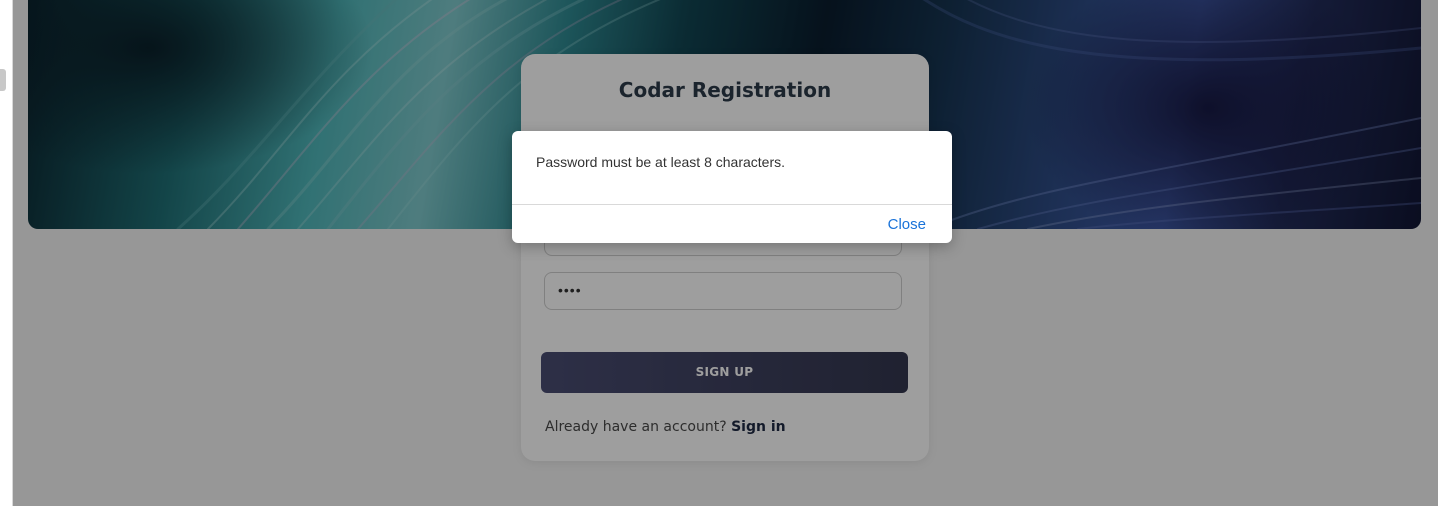 Image resolution: width=1438 pixels, height=506 pixels. Describe the element at coordinates (907, 224) in the screenshot. I see `close-button: Close` at that location.